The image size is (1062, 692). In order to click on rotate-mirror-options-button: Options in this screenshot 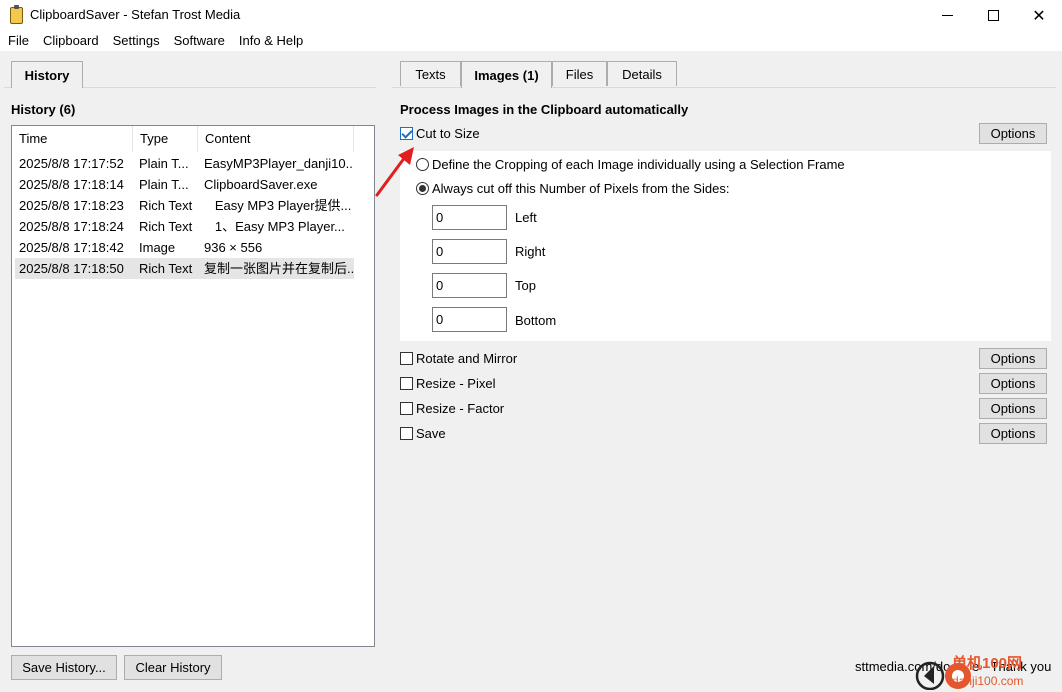, I will do `click(1013, 358)`.